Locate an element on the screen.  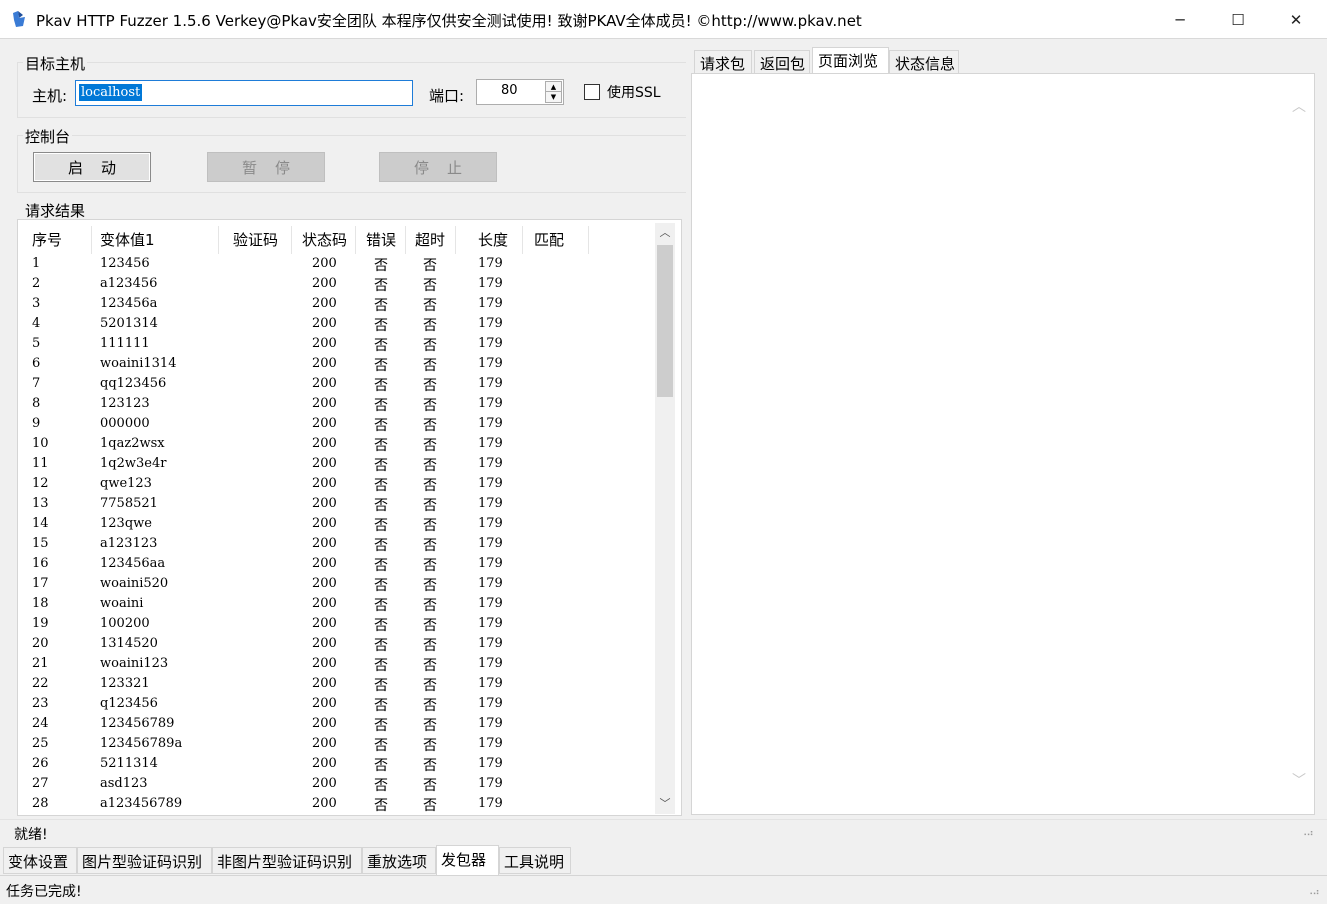
table-row: 16 123456aa 200 否 否 179 is located at coordinates (338, 564).